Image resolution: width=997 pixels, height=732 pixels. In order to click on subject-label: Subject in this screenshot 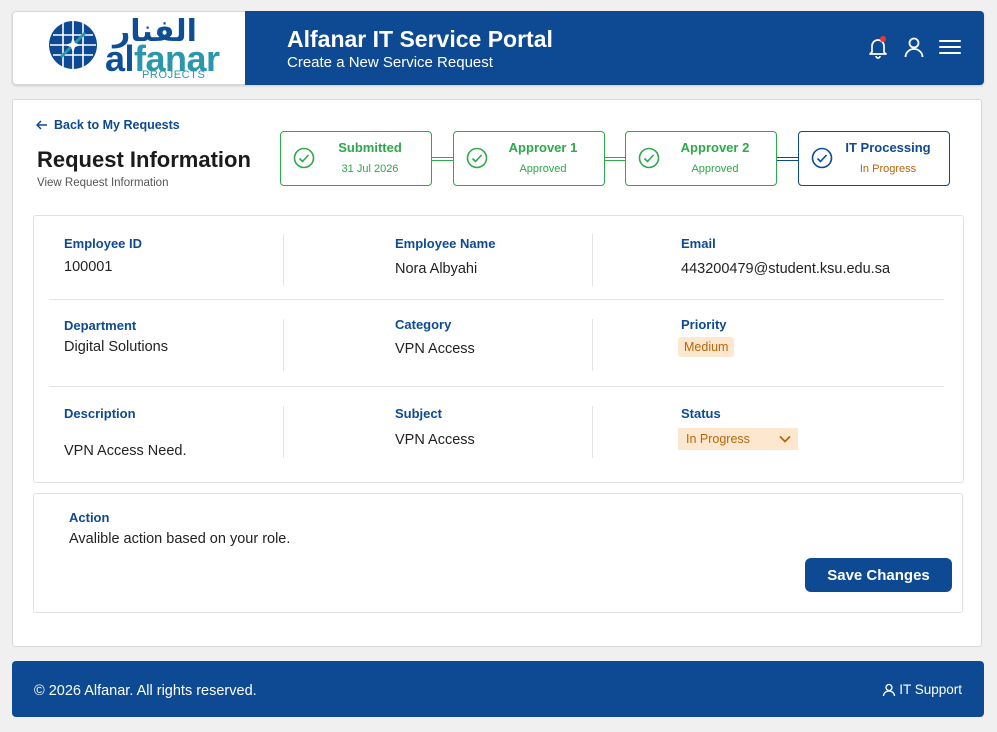, I will do `click(418, 413)`.